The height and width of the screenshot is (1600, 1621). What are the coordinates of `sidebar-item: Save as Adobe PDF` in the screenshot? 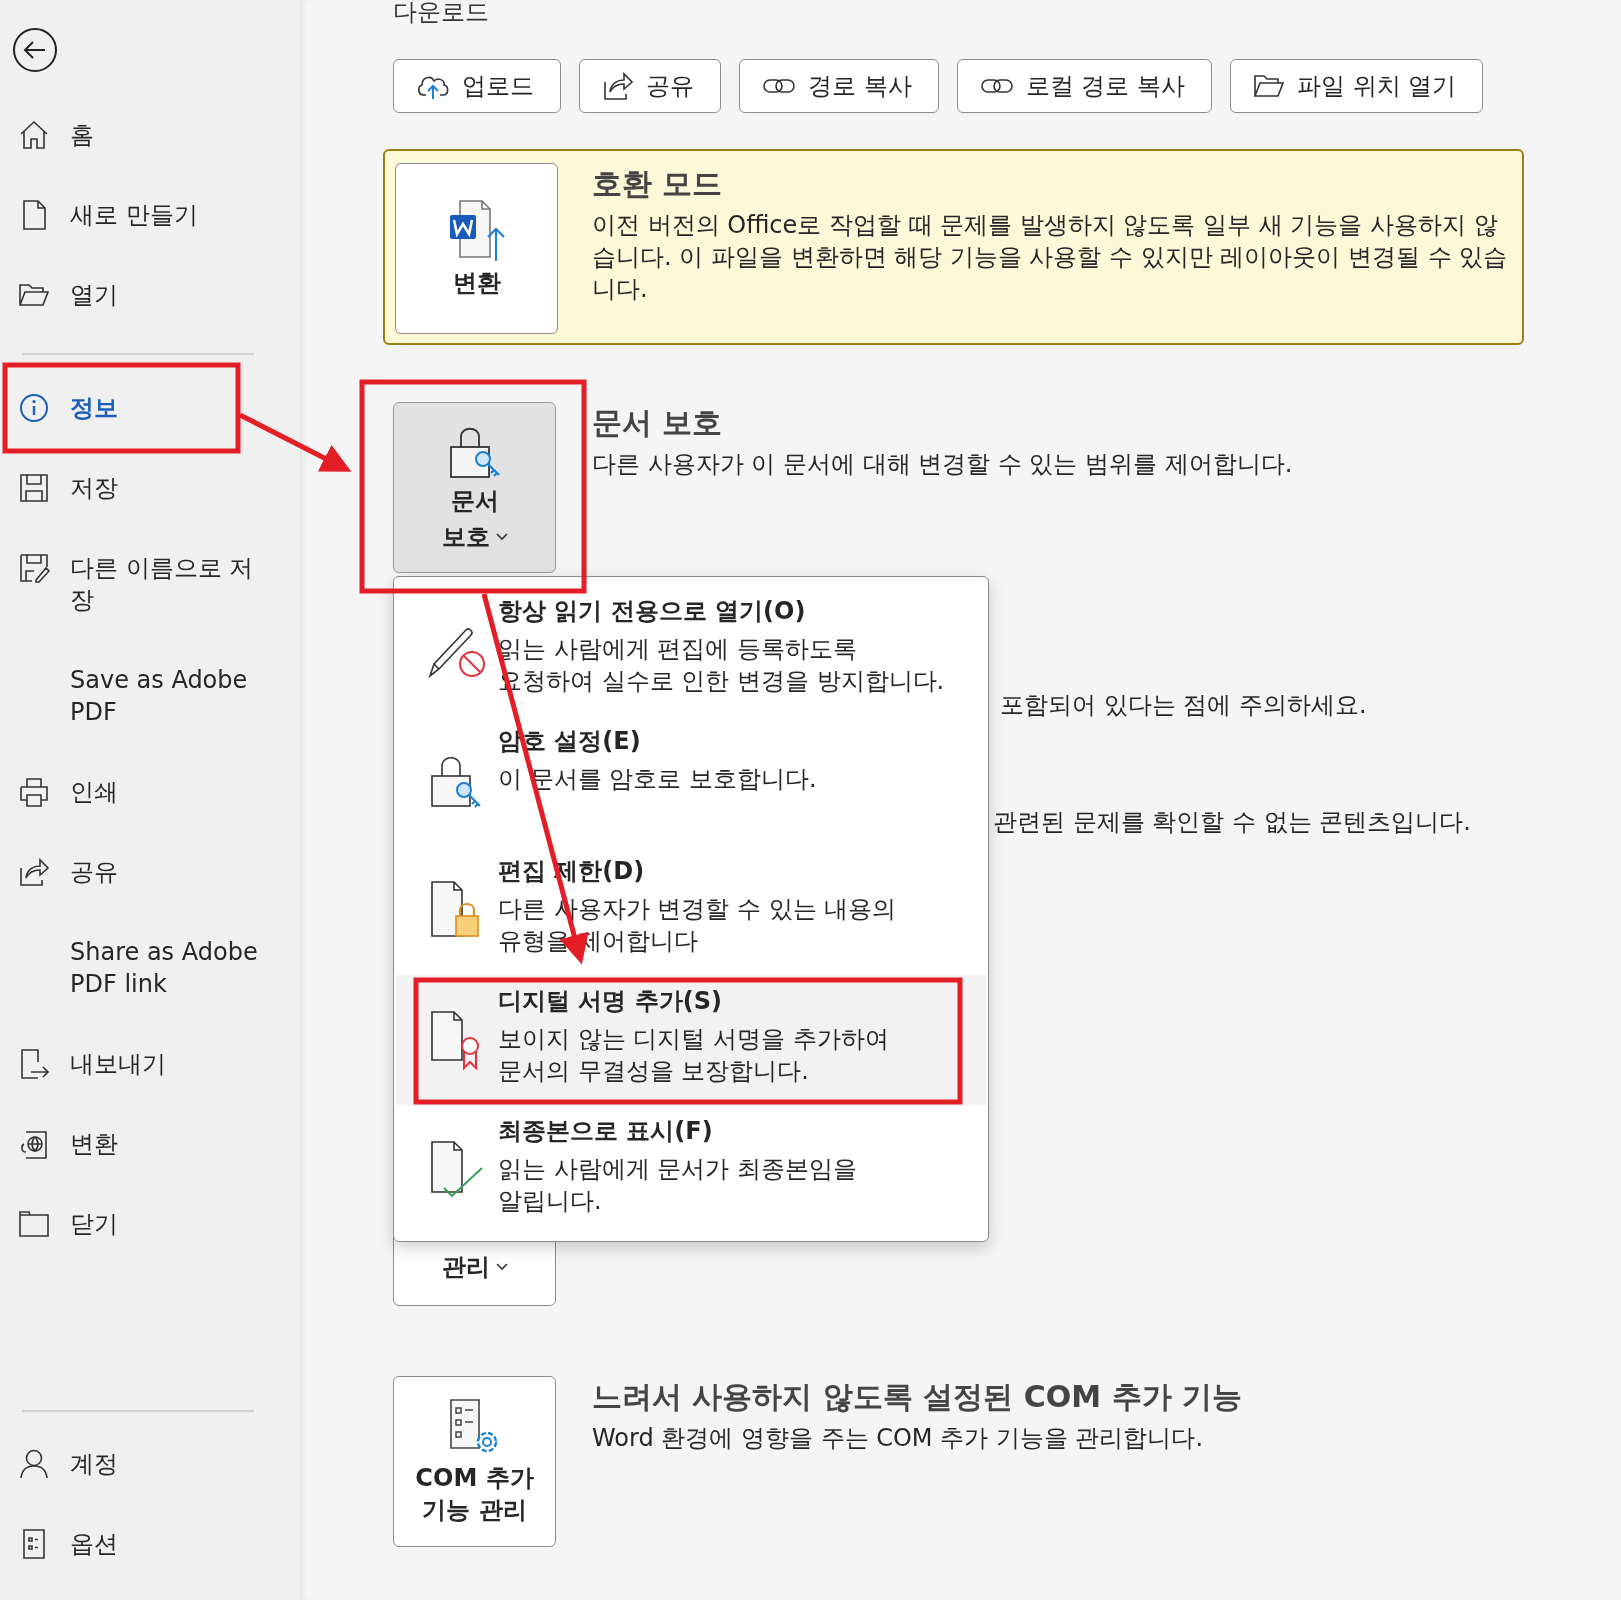 It's located at (150, 720).